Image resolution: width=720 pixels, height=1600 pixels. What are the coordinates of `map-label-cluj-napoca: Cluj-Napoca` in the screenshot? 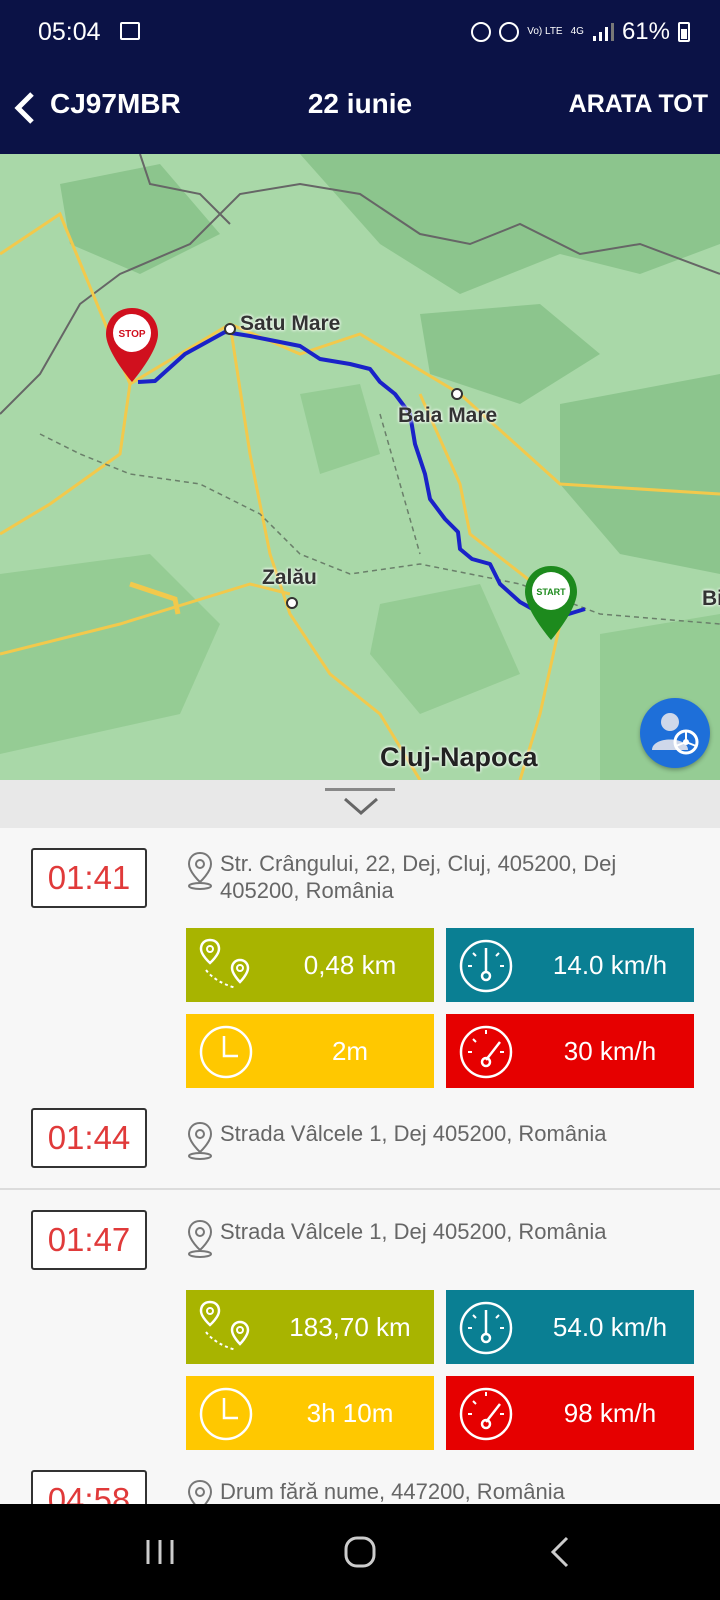 It's located at (459, 757).